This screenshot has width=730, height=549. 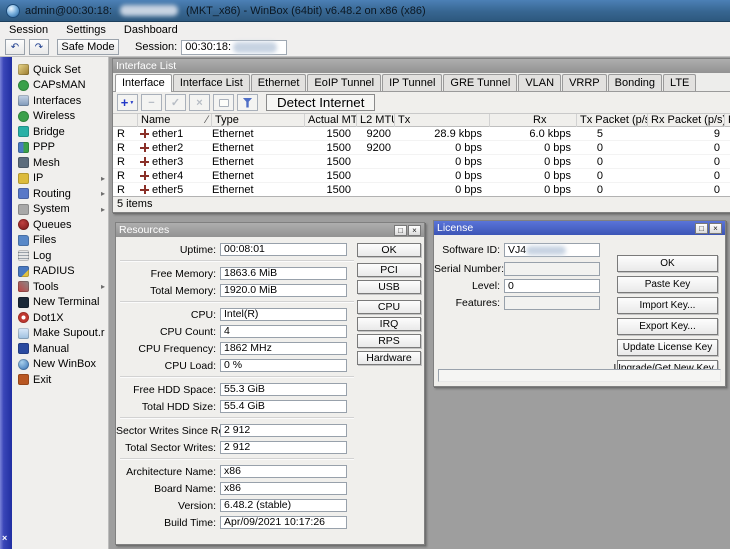 I want to click on tab-vlan: VLAN, so click(x=540, y=82).